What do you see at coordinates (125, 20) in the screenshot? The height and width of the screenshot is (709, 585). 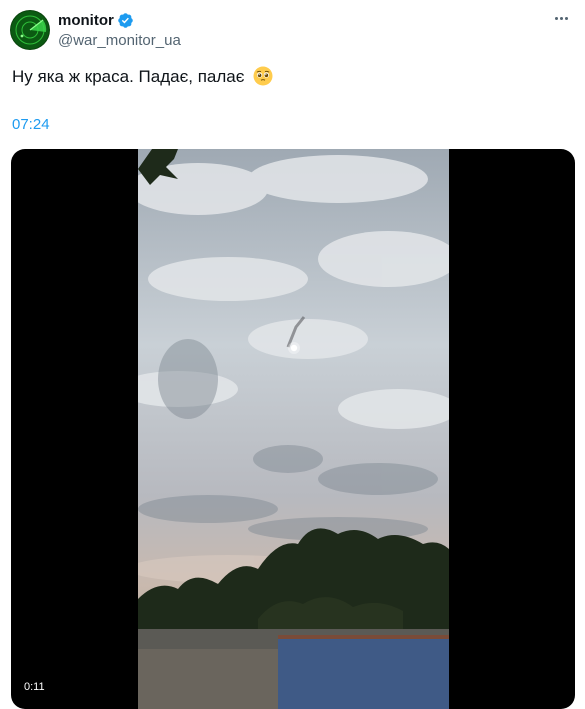 I see `verified-badge-icon` at bounding box center [125, 20].